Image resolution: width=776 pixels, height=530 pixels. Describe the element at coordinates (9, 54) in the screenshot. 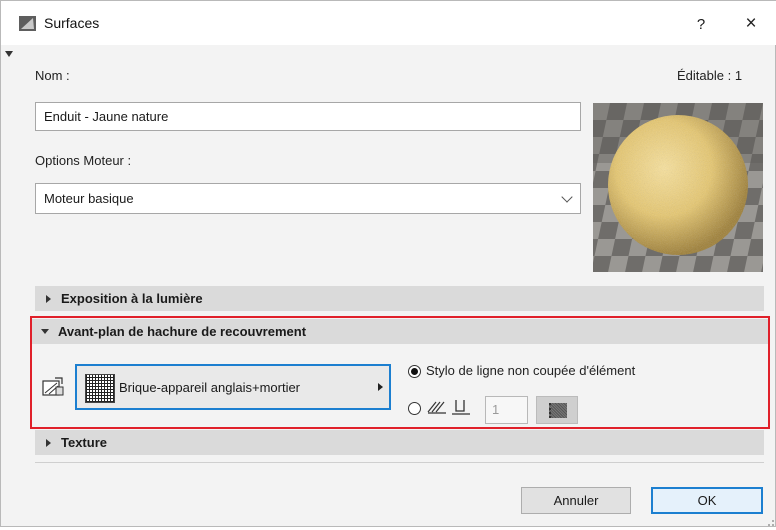

I see `resize-corner-icon` at that location.